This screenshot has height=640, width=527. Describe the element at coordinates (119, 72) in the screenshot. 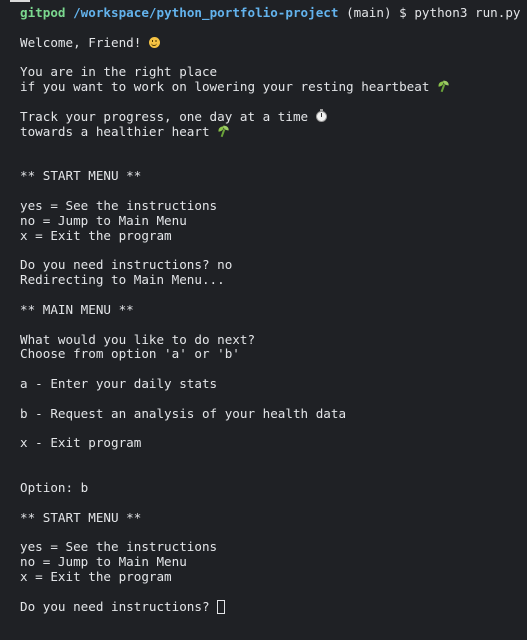

I see `intro-line-1: You are in the right place` at that location.